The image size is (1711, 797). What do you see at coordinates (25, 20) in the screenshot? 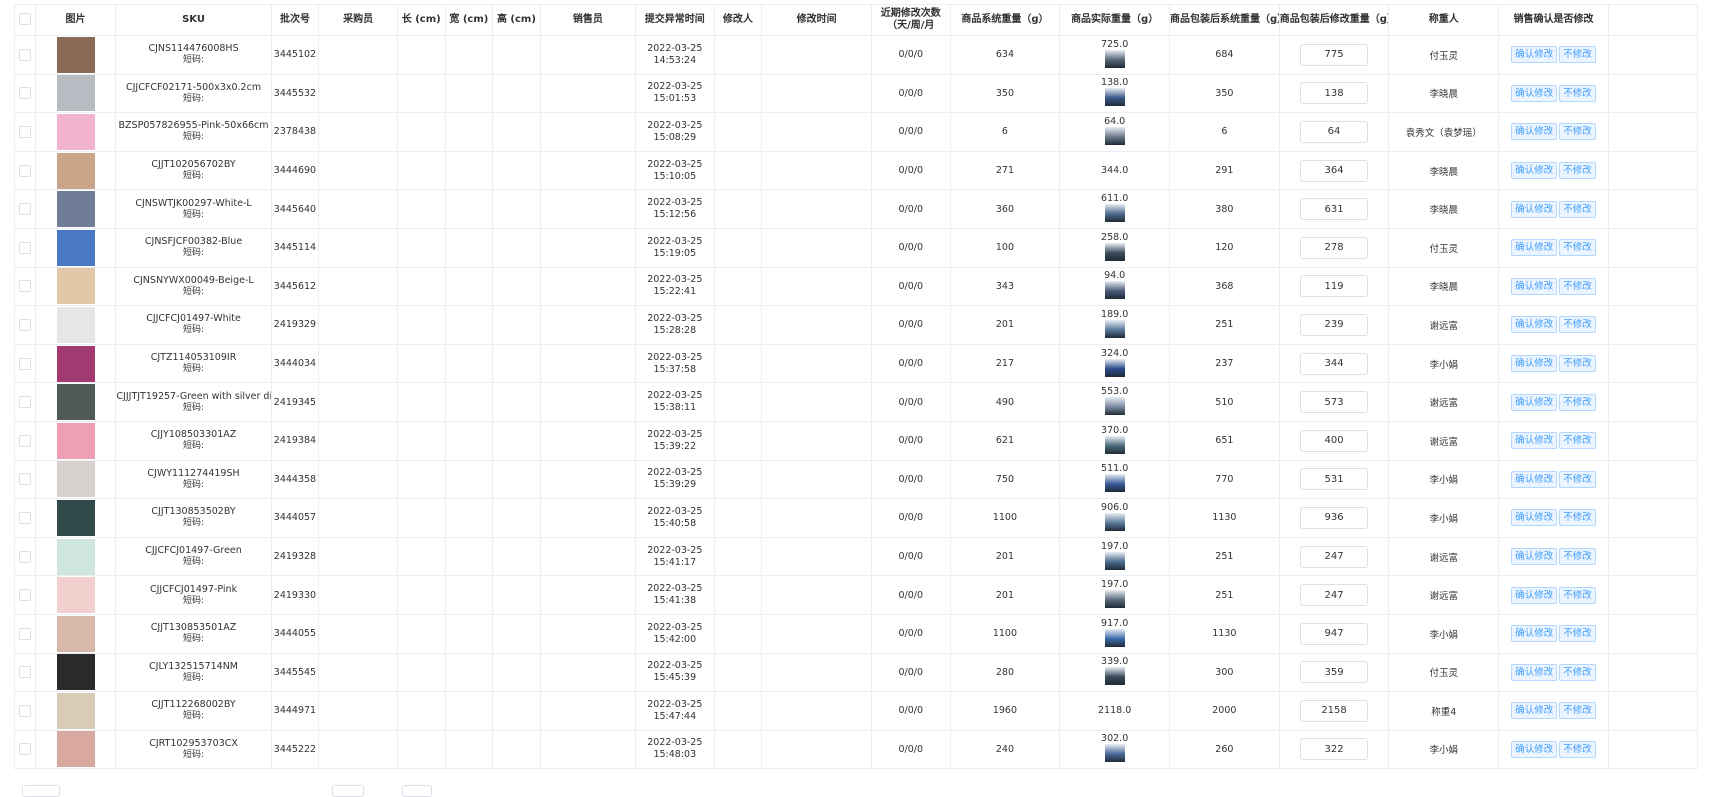
I see `header-select-all` at bounding box center [25, 20].